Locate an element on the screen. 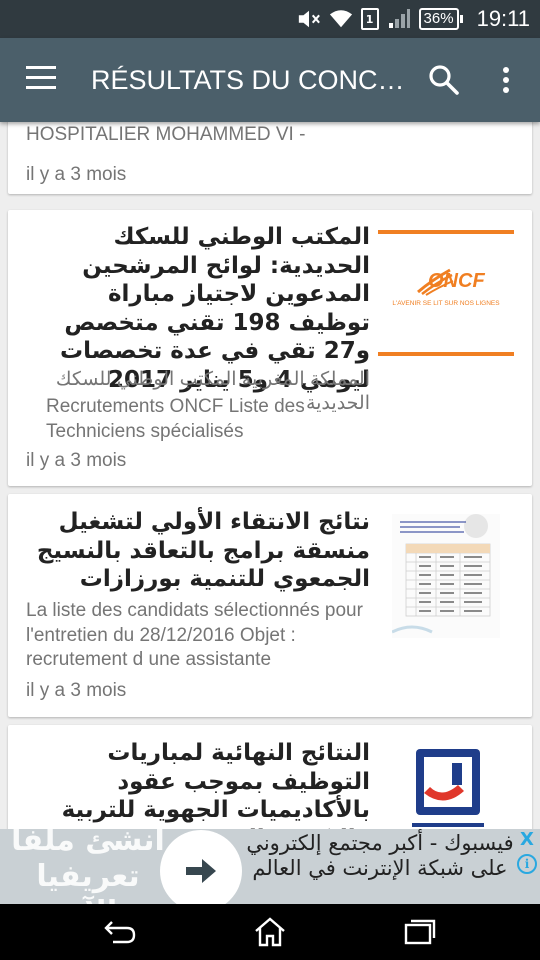 The height and width of the screenshot is (960, 540). sim-icon: 1 is located at coordinates (369, 19).